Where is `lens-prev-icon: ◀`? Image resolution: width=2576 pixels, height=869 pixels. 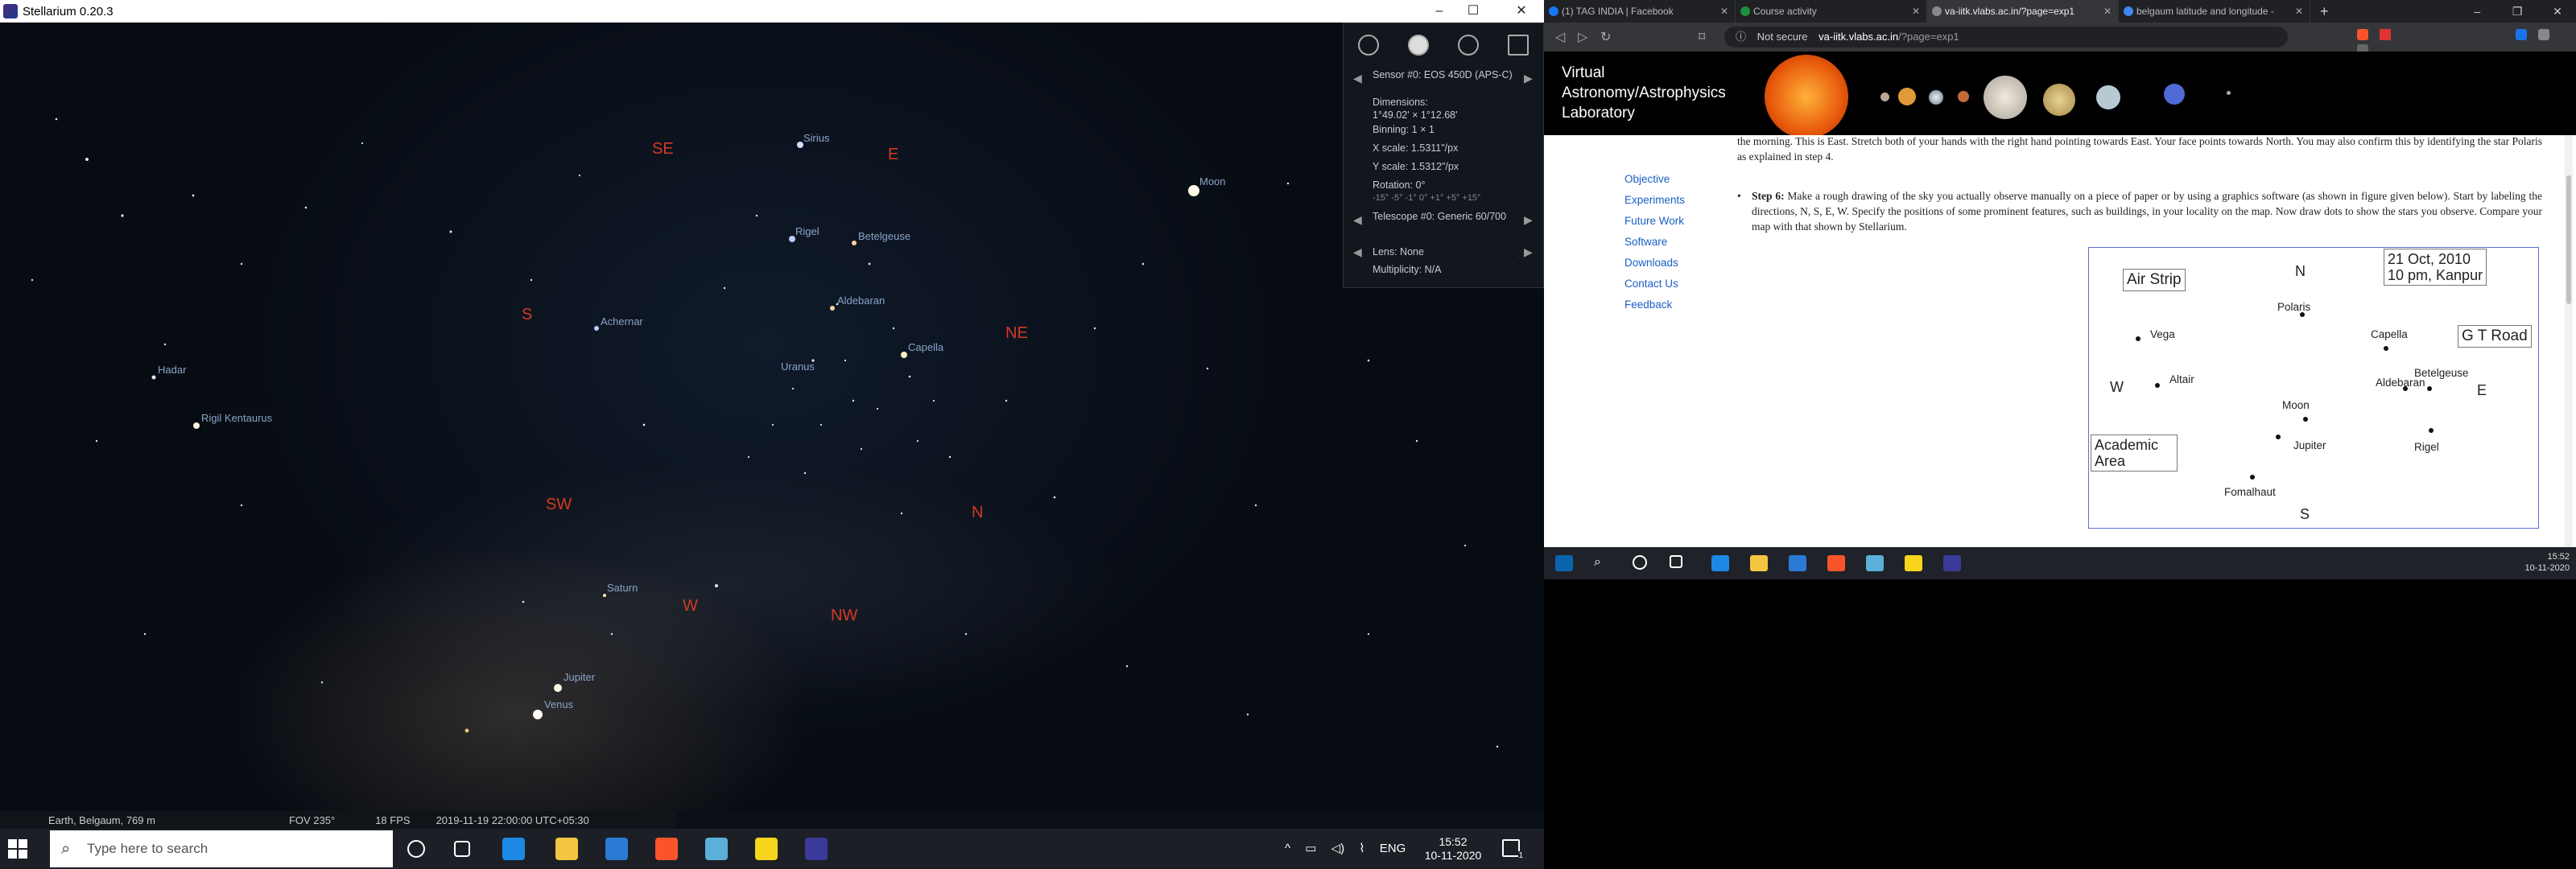 lens-prev-icon: ◀ is located at coordinates (1357, 252).